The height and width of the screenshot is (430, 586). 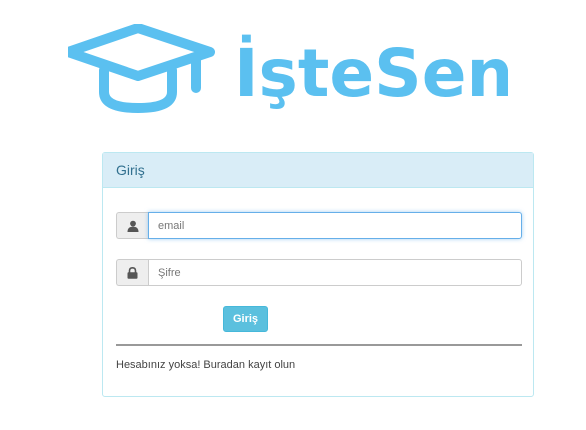 I want to click on register-link: Hesabınız yoksa! Buradan kayıt olun, so click(x=205, y=365).